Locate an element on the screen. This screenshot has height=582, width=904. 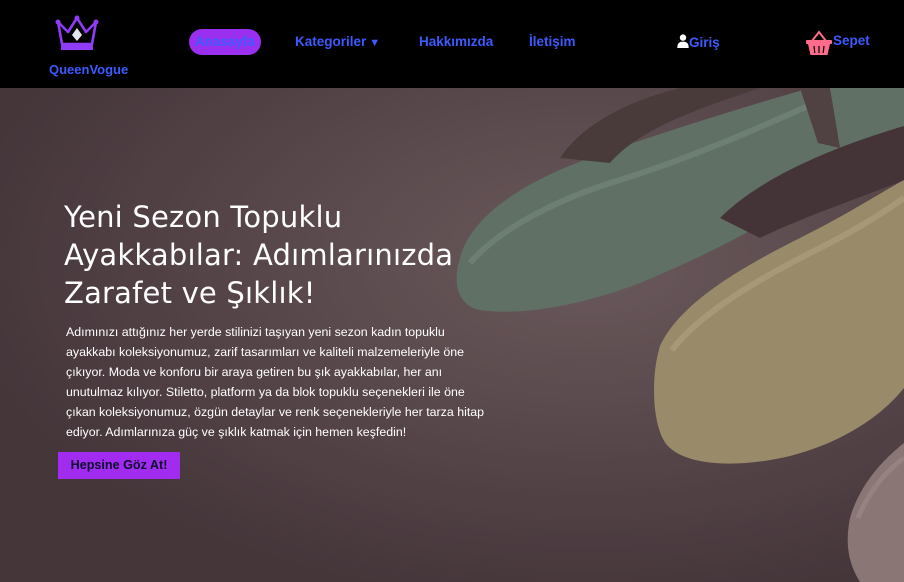
nav-cart: Sepet is located at coordinates (837, 43).